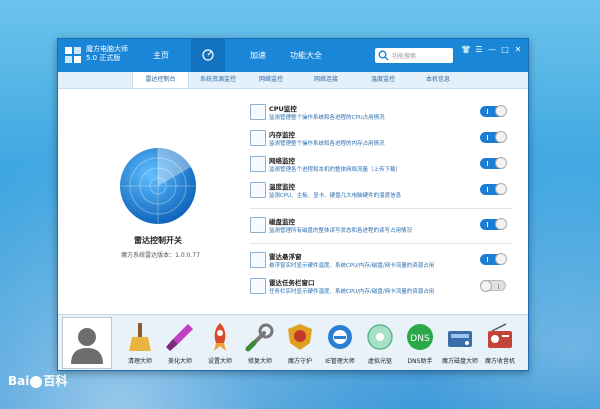  What do you see at coordinates (306, 55) in the screenshot?
I see `nav-functions: 功能大全` at bounding box center [306, 55].